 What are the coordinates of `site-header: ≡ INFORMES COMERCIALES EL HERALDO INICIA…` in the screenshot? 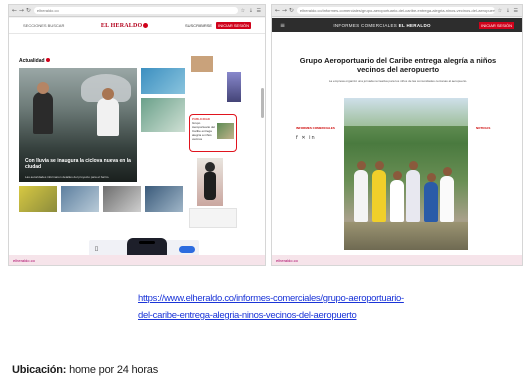 It's located at (397, 25).